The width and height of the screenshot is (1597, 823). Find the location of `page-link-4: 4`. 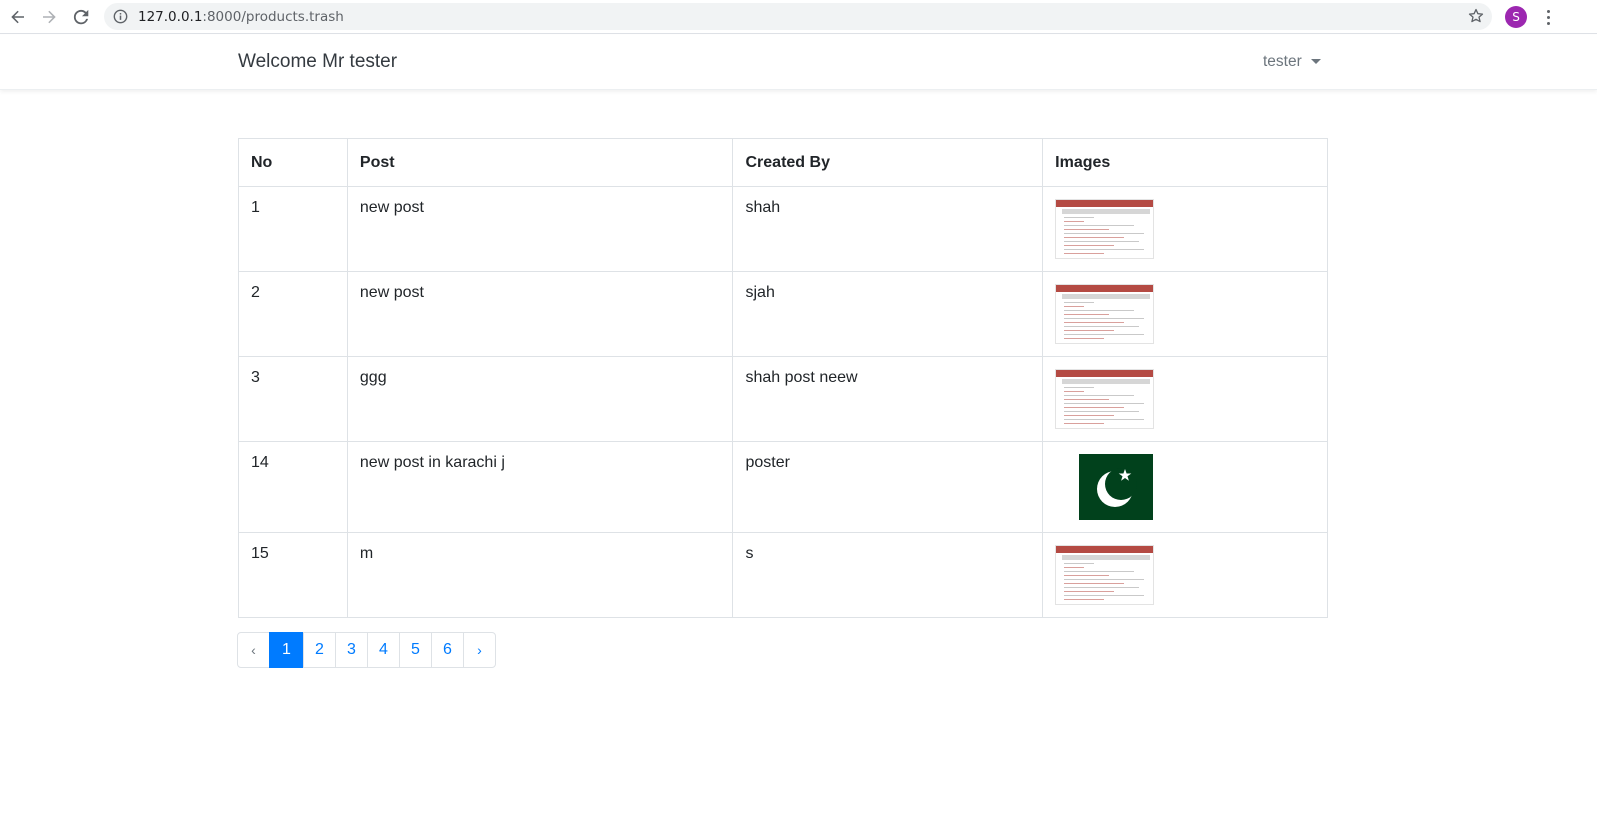

page-link-4: 4 is located at coordinates (383, 650).